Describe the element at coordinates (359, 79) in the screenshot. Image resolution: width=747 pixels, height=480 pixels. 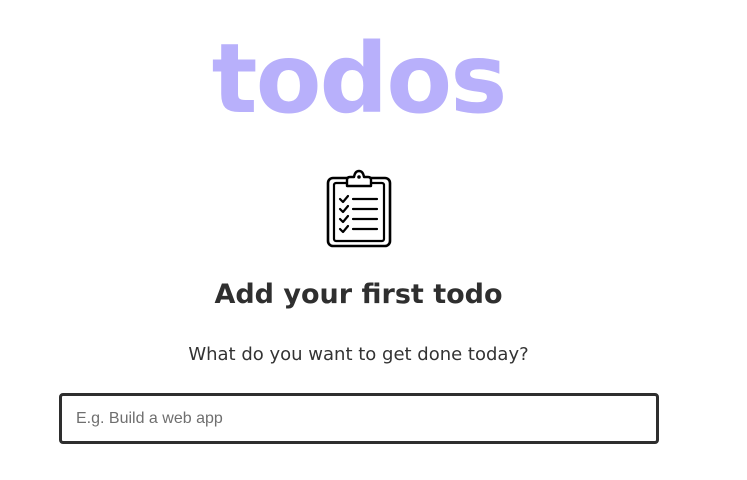
I see `app-title: todos` at that location.